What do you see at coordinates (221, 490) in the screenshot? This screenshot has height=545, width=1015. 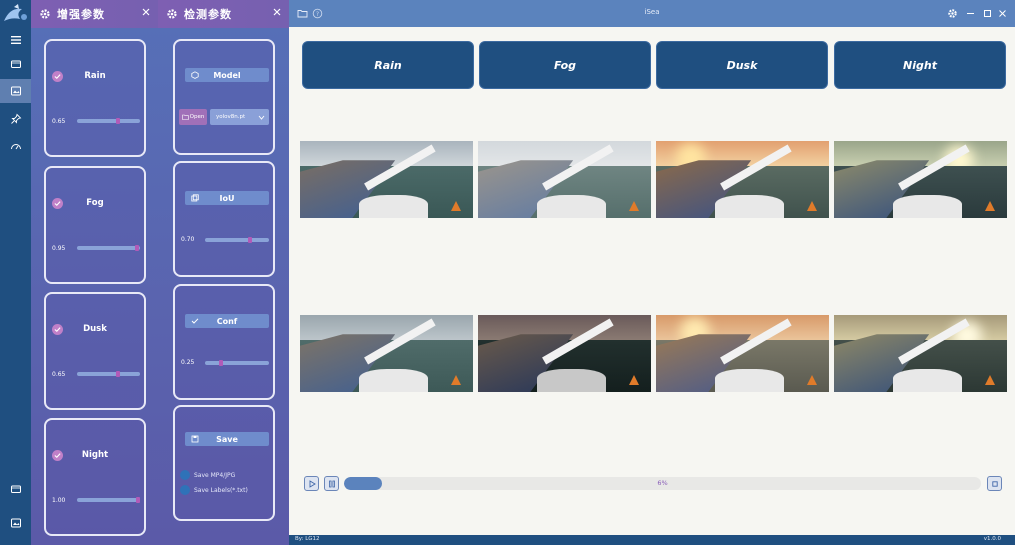 I see `save-labels-label: Save Labels(*.txt)` at bounding box center [221, 490].